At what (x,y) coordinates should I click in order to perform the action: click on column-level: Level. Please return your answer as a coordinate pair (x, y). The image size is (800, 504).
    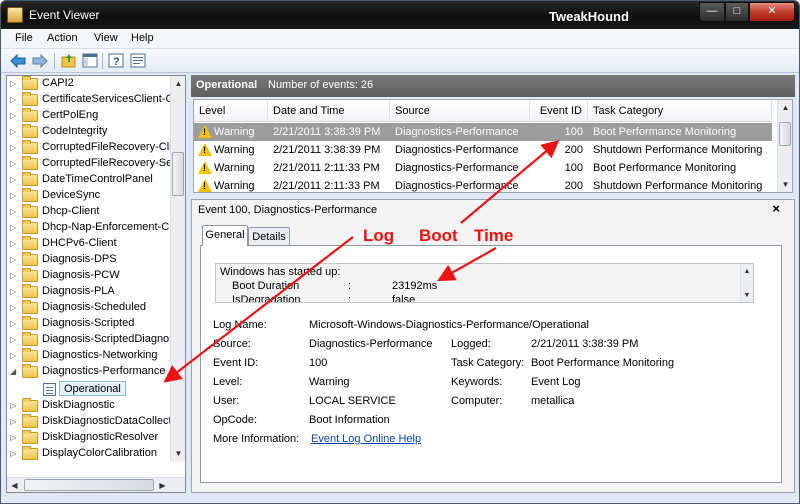
    Looking at the image, I should click on (231, 111).